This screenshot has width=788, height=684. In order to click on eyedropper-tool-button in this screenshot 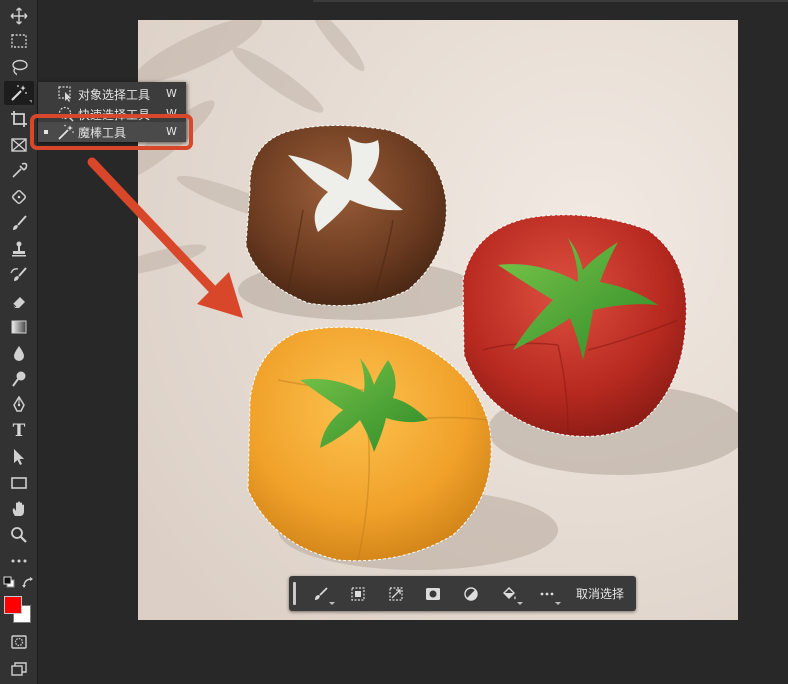, I will do `click(19, 171)`.